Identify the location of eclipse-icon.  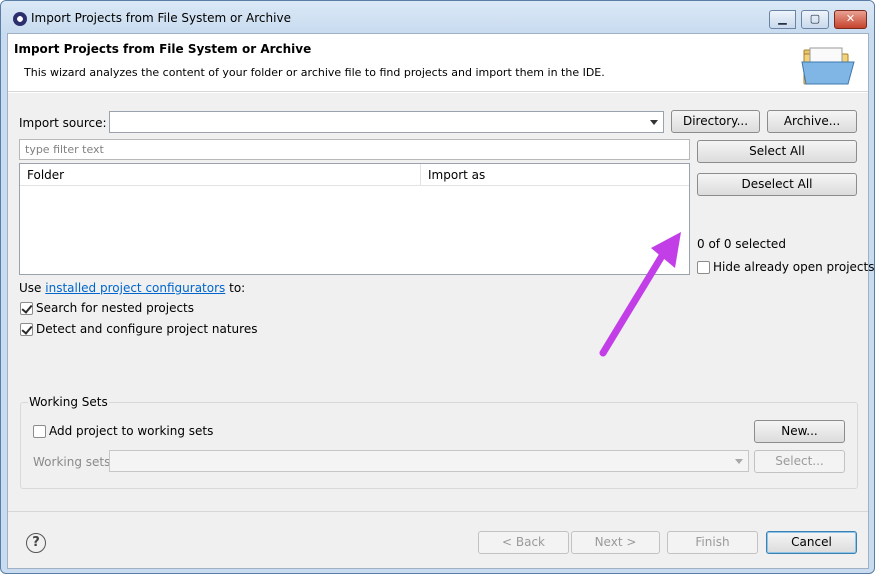
(20, 19).